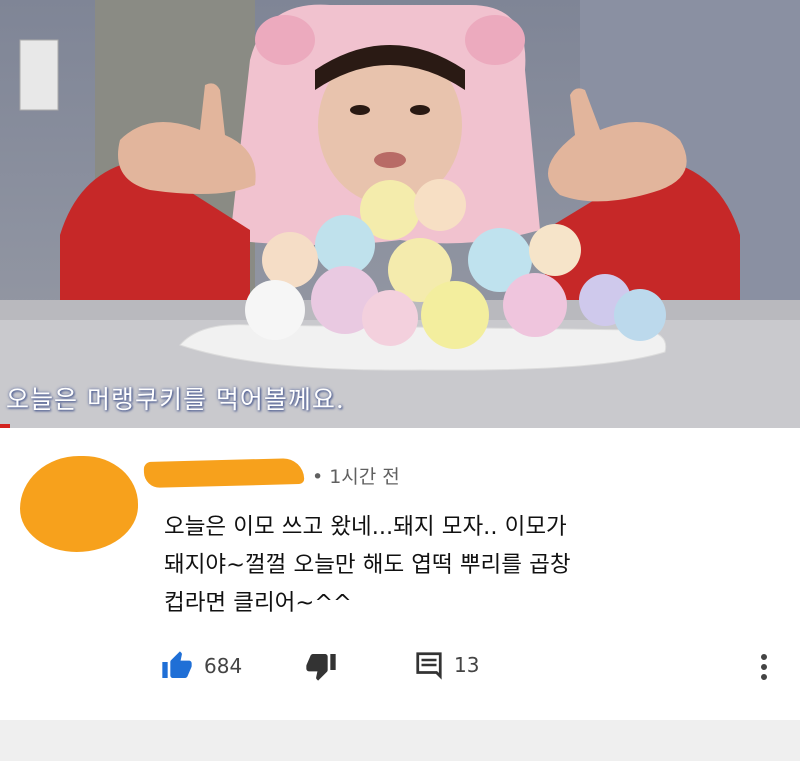  I want to click on comment-meta: • 1시간 전, so click(354, 475).